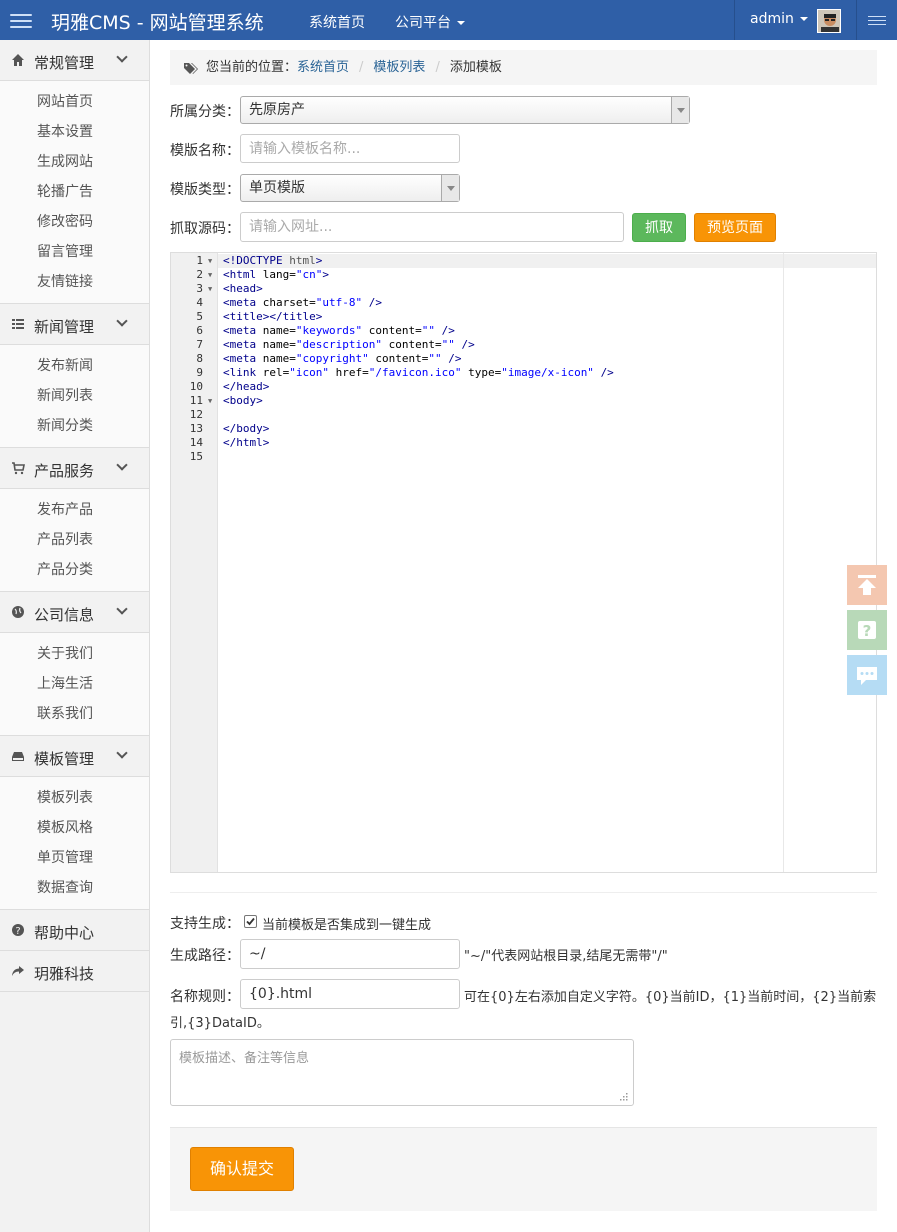 This screenshot has height=1232, width=897. What do you see at coordinates (877, 20) in the screenshot?
I see `right-menu-icon` at bounding box center [877, 20].